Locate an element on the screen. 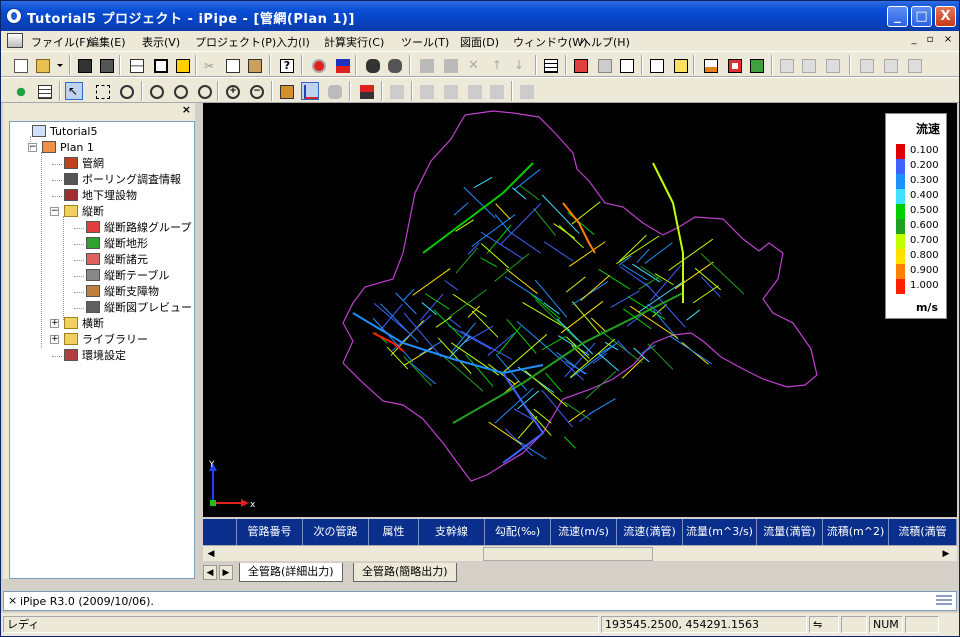  grid-column-header: 流速(m/s) is located at coordinates (584, 532).